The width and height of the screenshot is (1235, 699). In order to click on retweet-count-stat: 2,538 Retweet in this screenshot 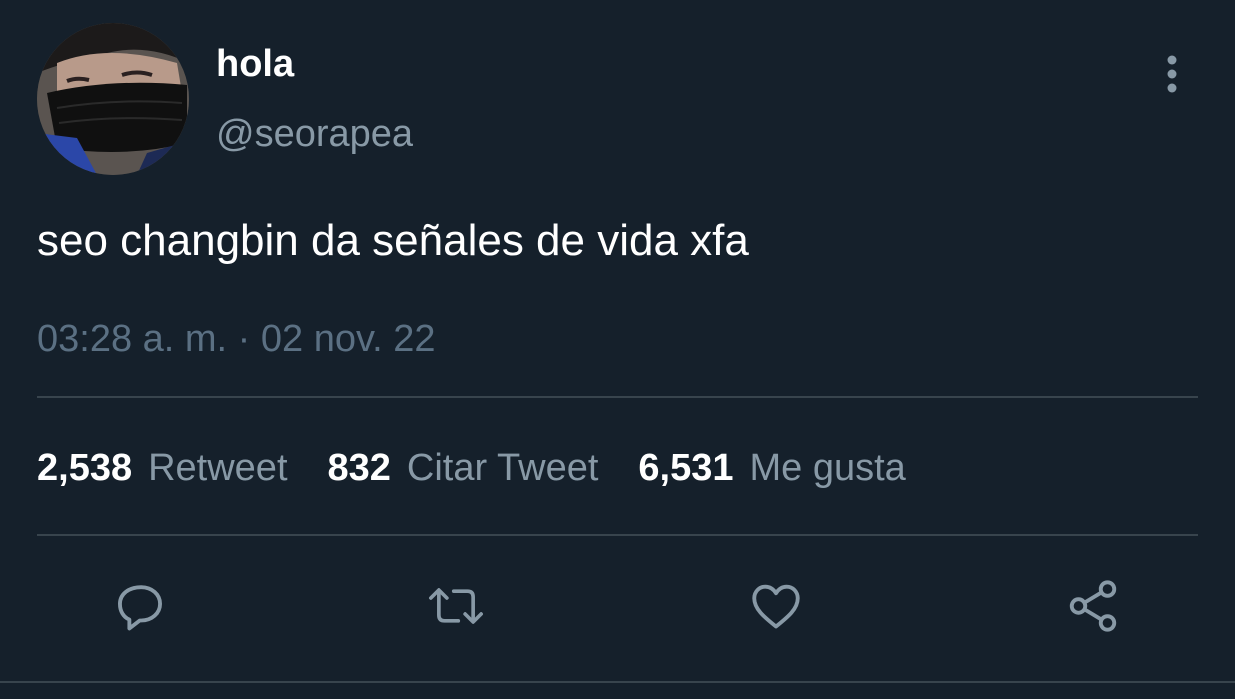, I will do `click(162, 468)`.